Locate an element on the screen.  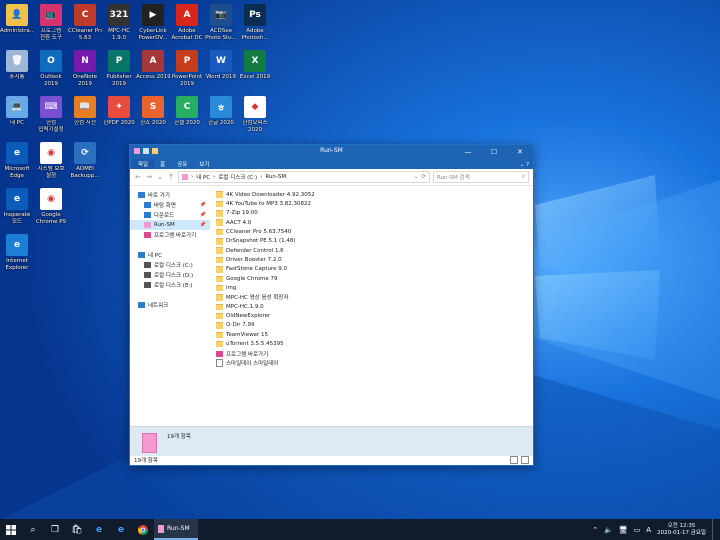
notification-icon: ▭ is located at coordinates (637, 530).